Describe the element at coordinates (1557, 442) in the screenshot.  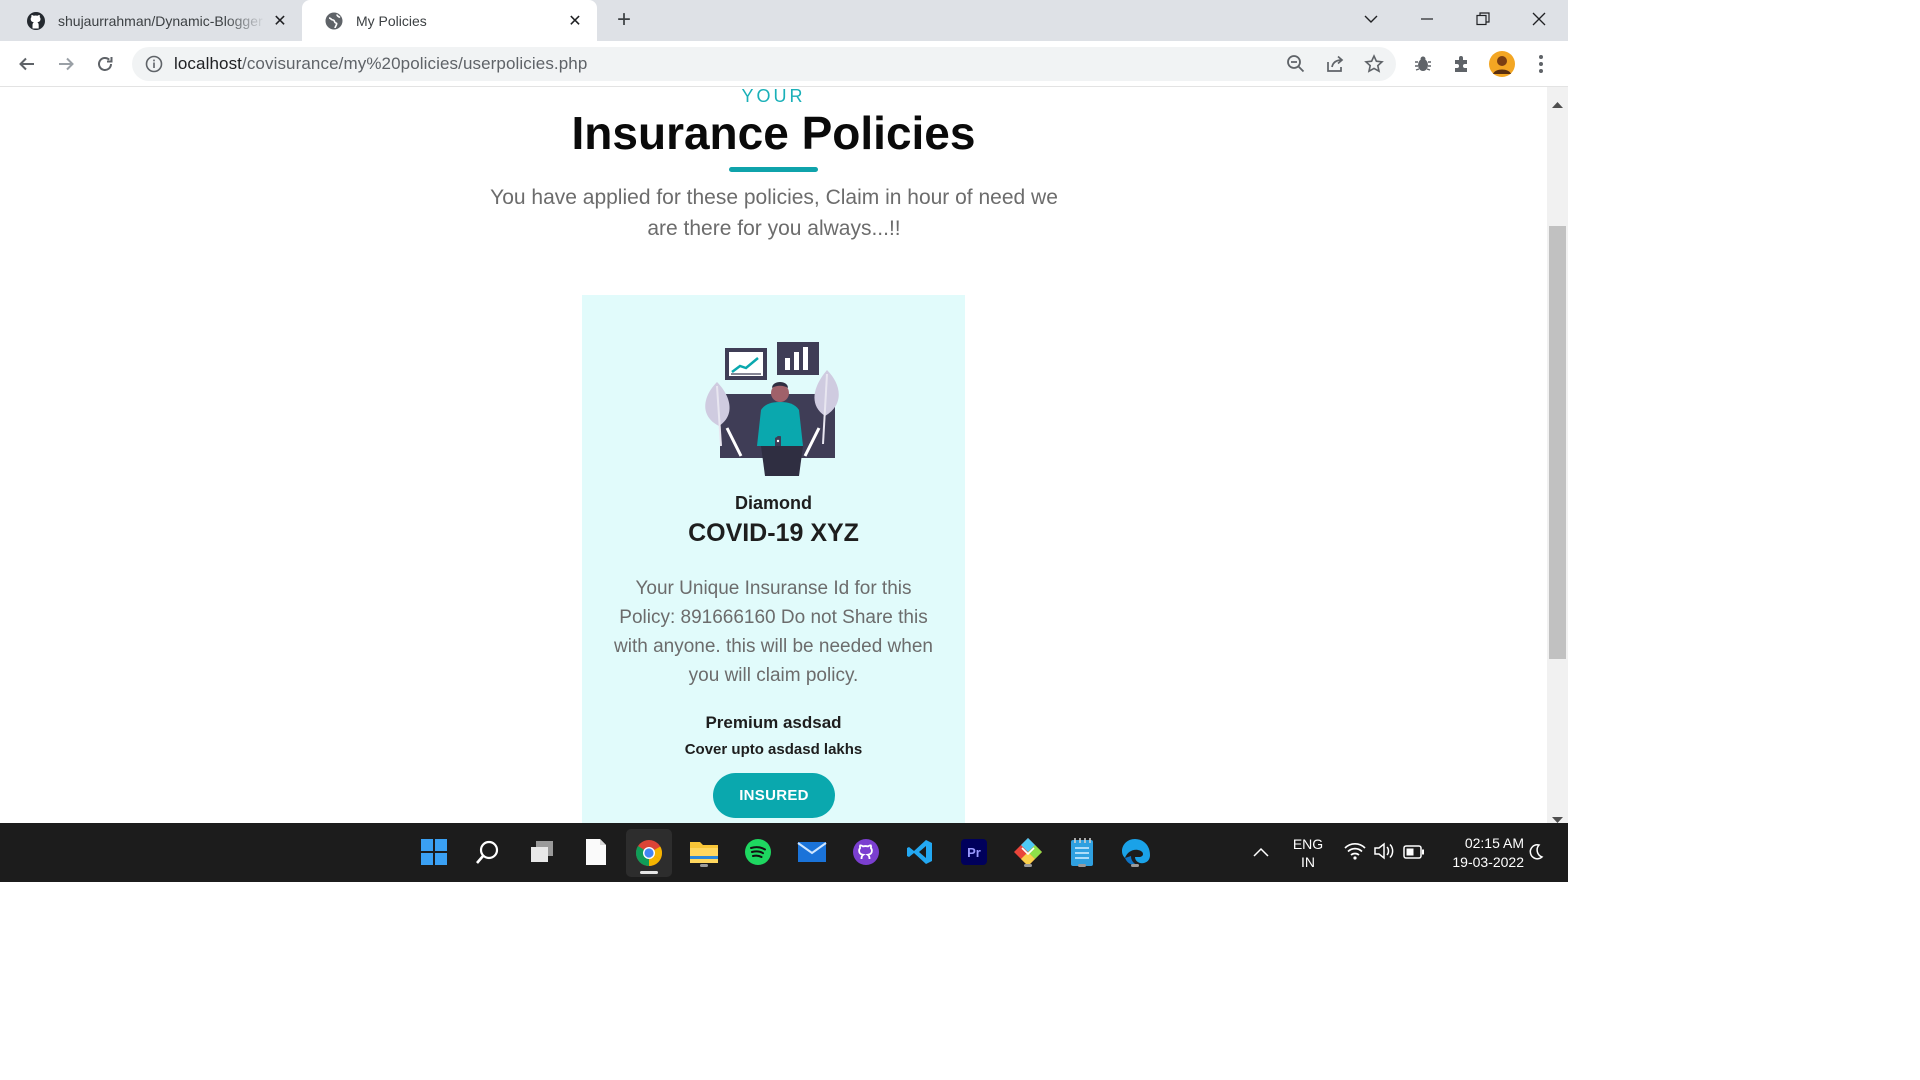
I see `scrollbar-thumb` at that location.